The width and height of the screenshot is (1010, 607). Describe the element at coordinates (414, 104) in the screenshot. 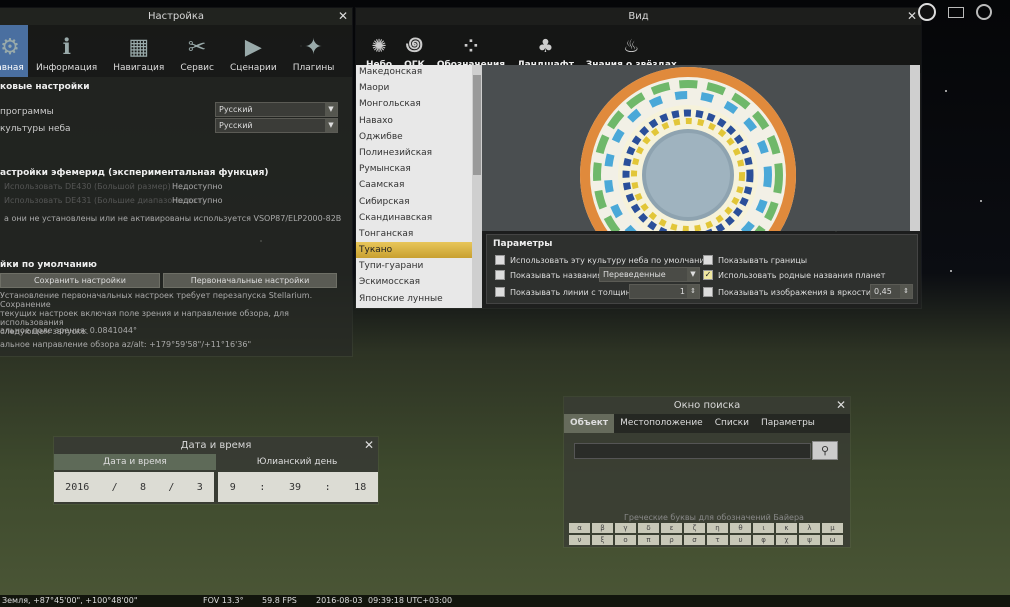

I see `list-item: Монгольская` at that location.